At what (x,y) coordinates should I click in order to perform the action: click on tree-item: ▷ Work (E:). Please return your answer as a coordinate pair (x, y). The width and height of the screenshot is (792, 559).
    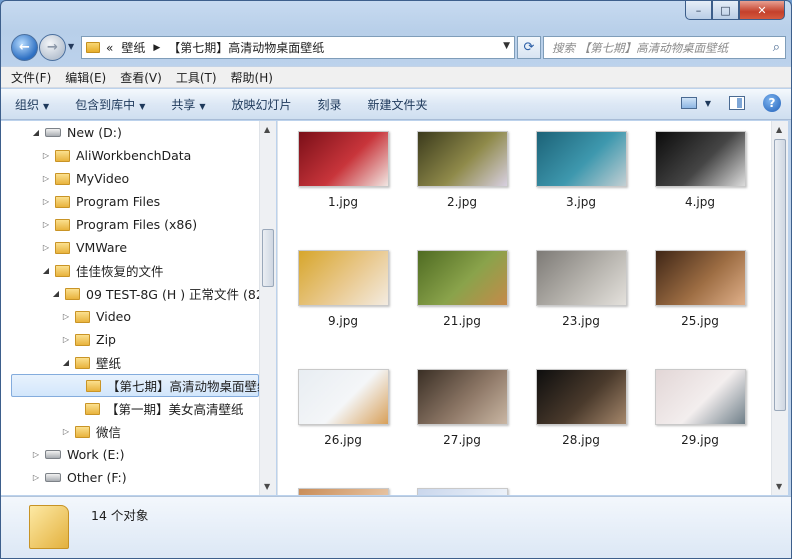
    Looking at the image, I should click on (130, 454).